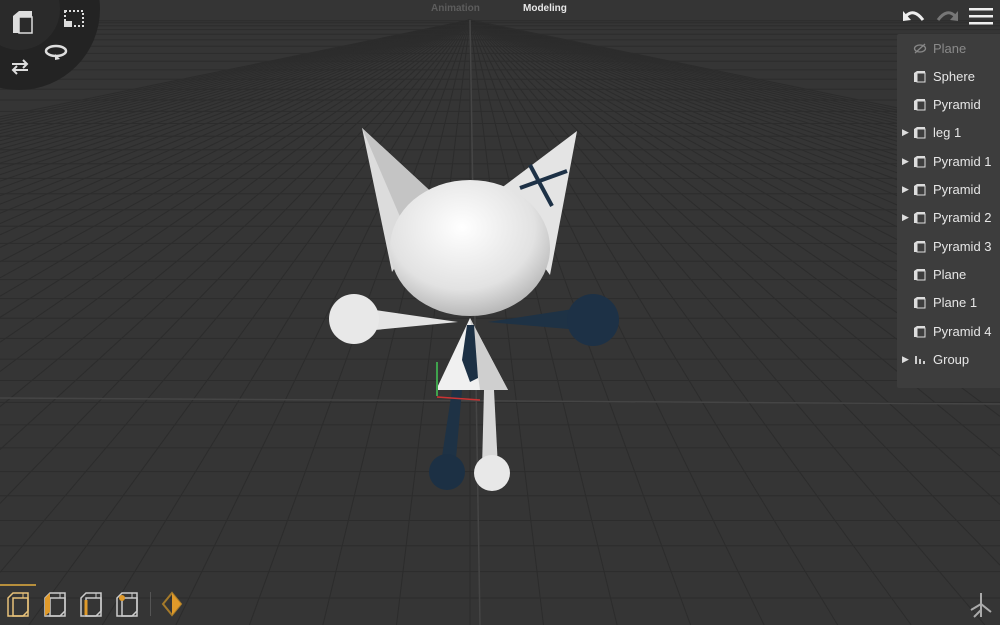  I want to click on outliner-item-label: Group, so click(951, 359).